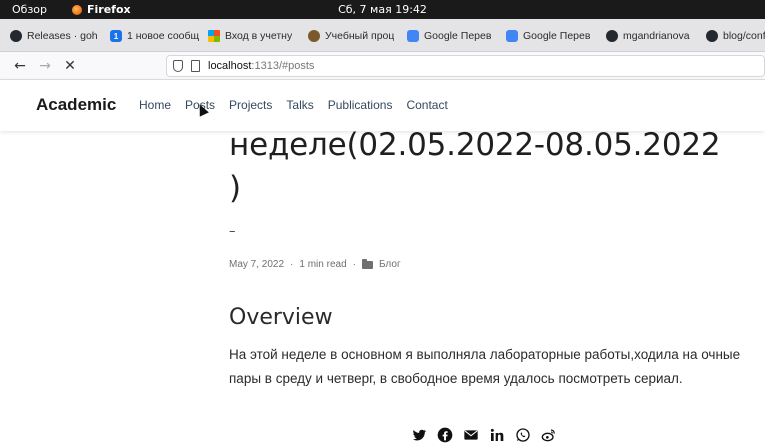 This screenshot has width=765, height=446. I want to click on twitter-icon, so click(418, 434).